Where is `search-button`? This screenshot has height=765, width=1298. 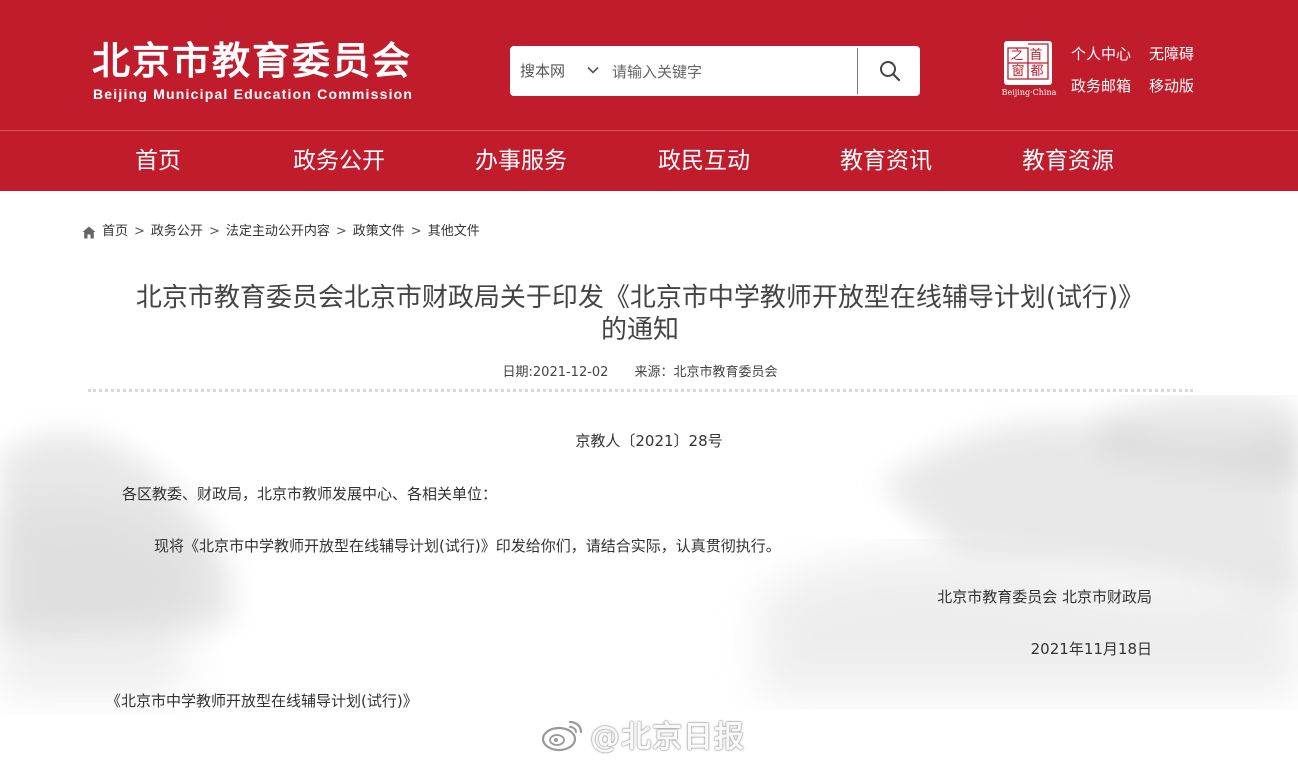 search-button is located at coordinates (890, 71).